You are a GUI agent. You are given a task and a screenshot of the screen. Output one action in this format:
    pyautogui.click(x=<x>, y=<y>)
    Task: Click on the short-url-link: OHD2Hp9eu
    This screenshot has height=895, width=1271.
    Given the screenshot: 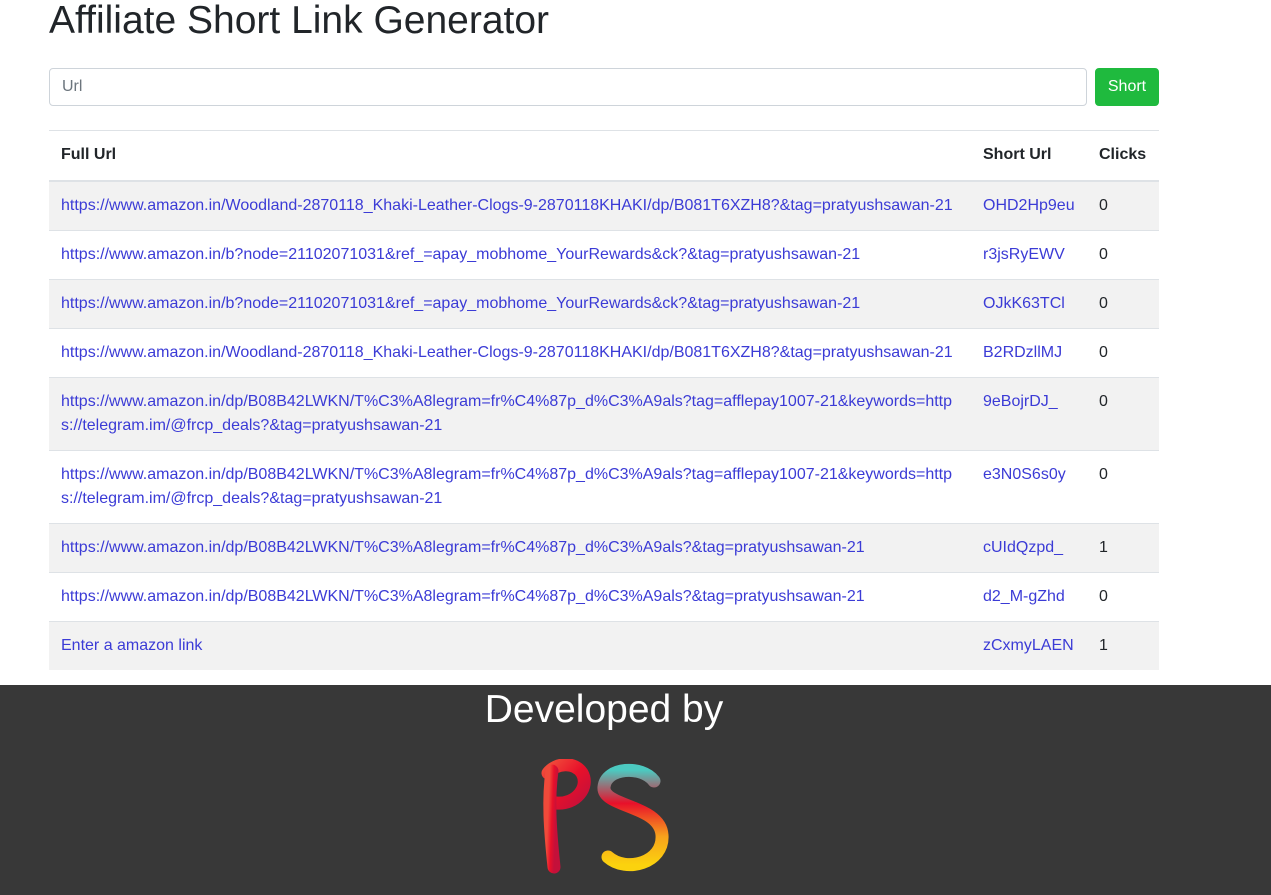 What is the action you would take?
    pyautogui.click(x=1029, y=205)
    